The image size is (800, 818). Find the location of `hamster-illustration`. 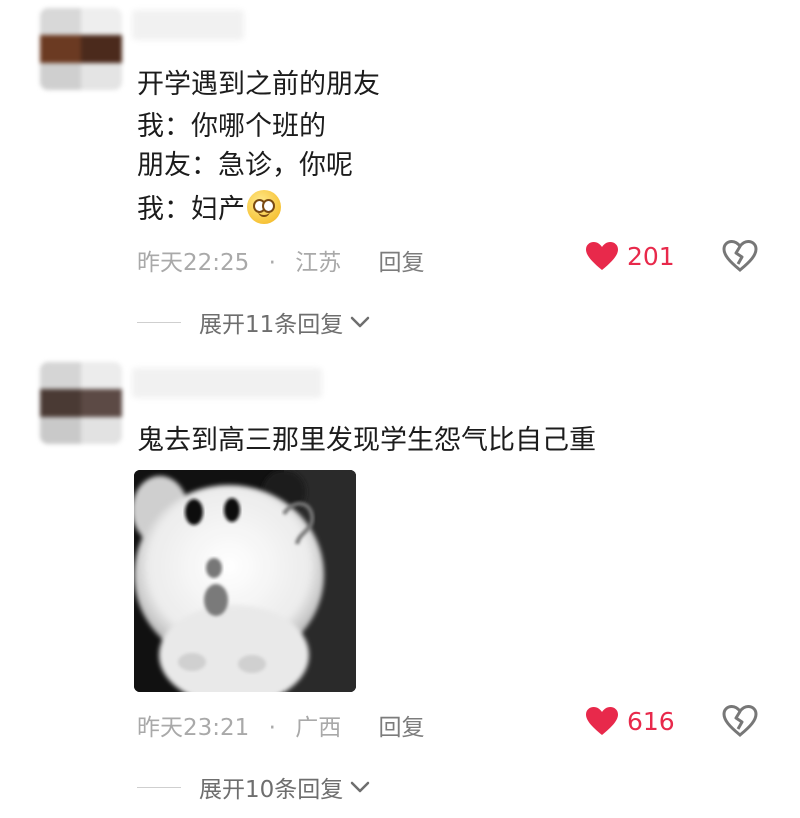

hamster-illustration is located at coordinates (245, 581).